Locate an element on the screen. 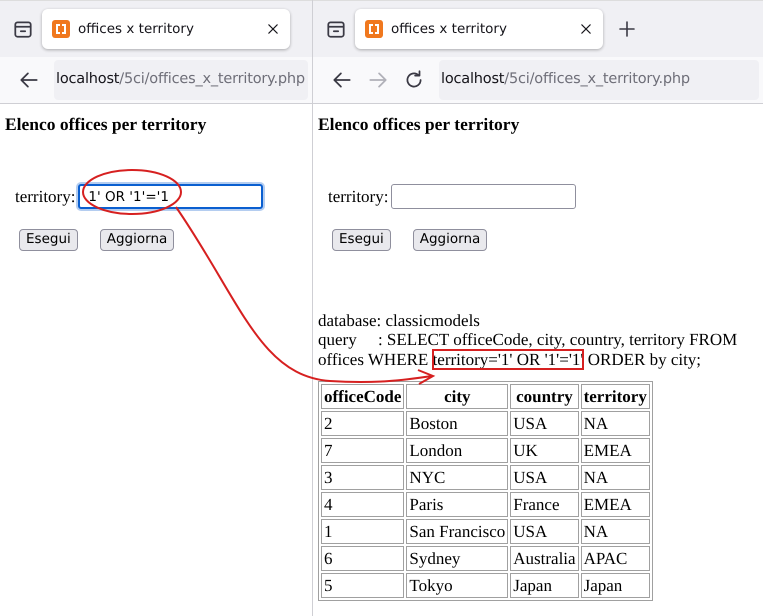 The width and height of the screenshot is (763, 616). input-field is located at coordinates (483, 197).